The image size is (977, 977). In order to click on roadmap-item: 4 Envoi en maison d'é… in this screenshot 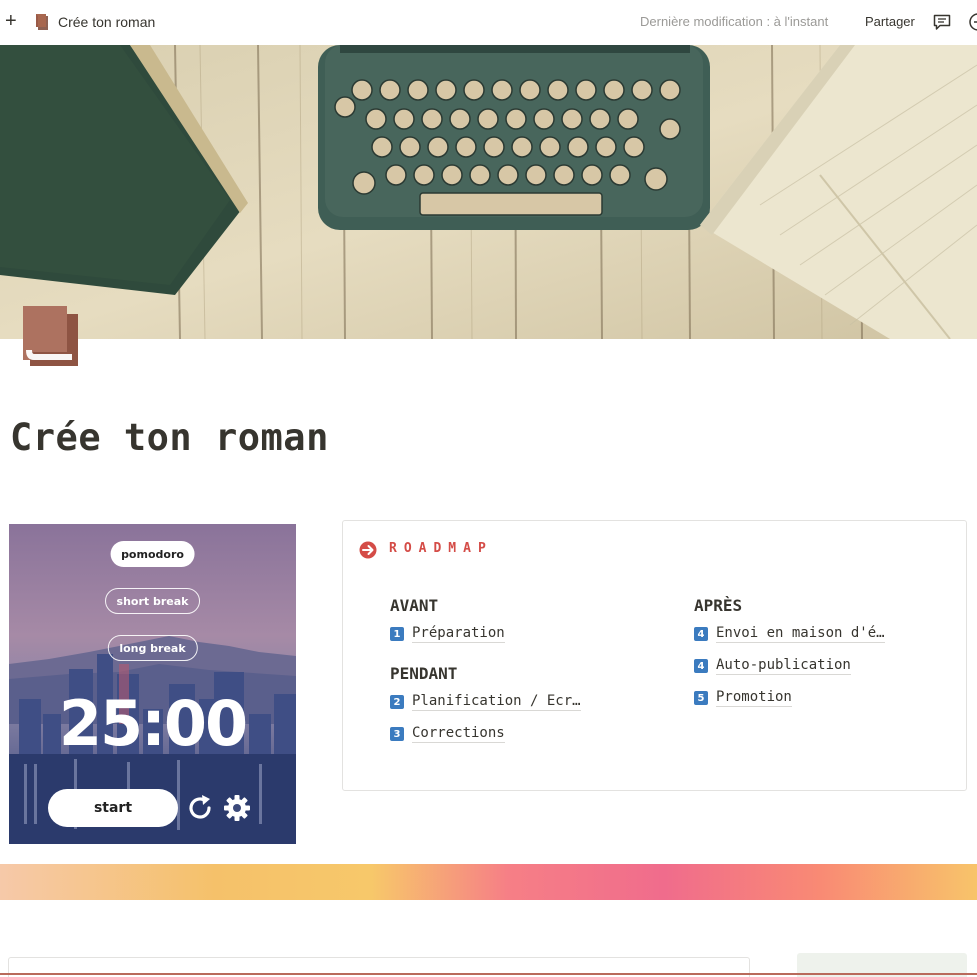, I will do `click(789, 634)`.